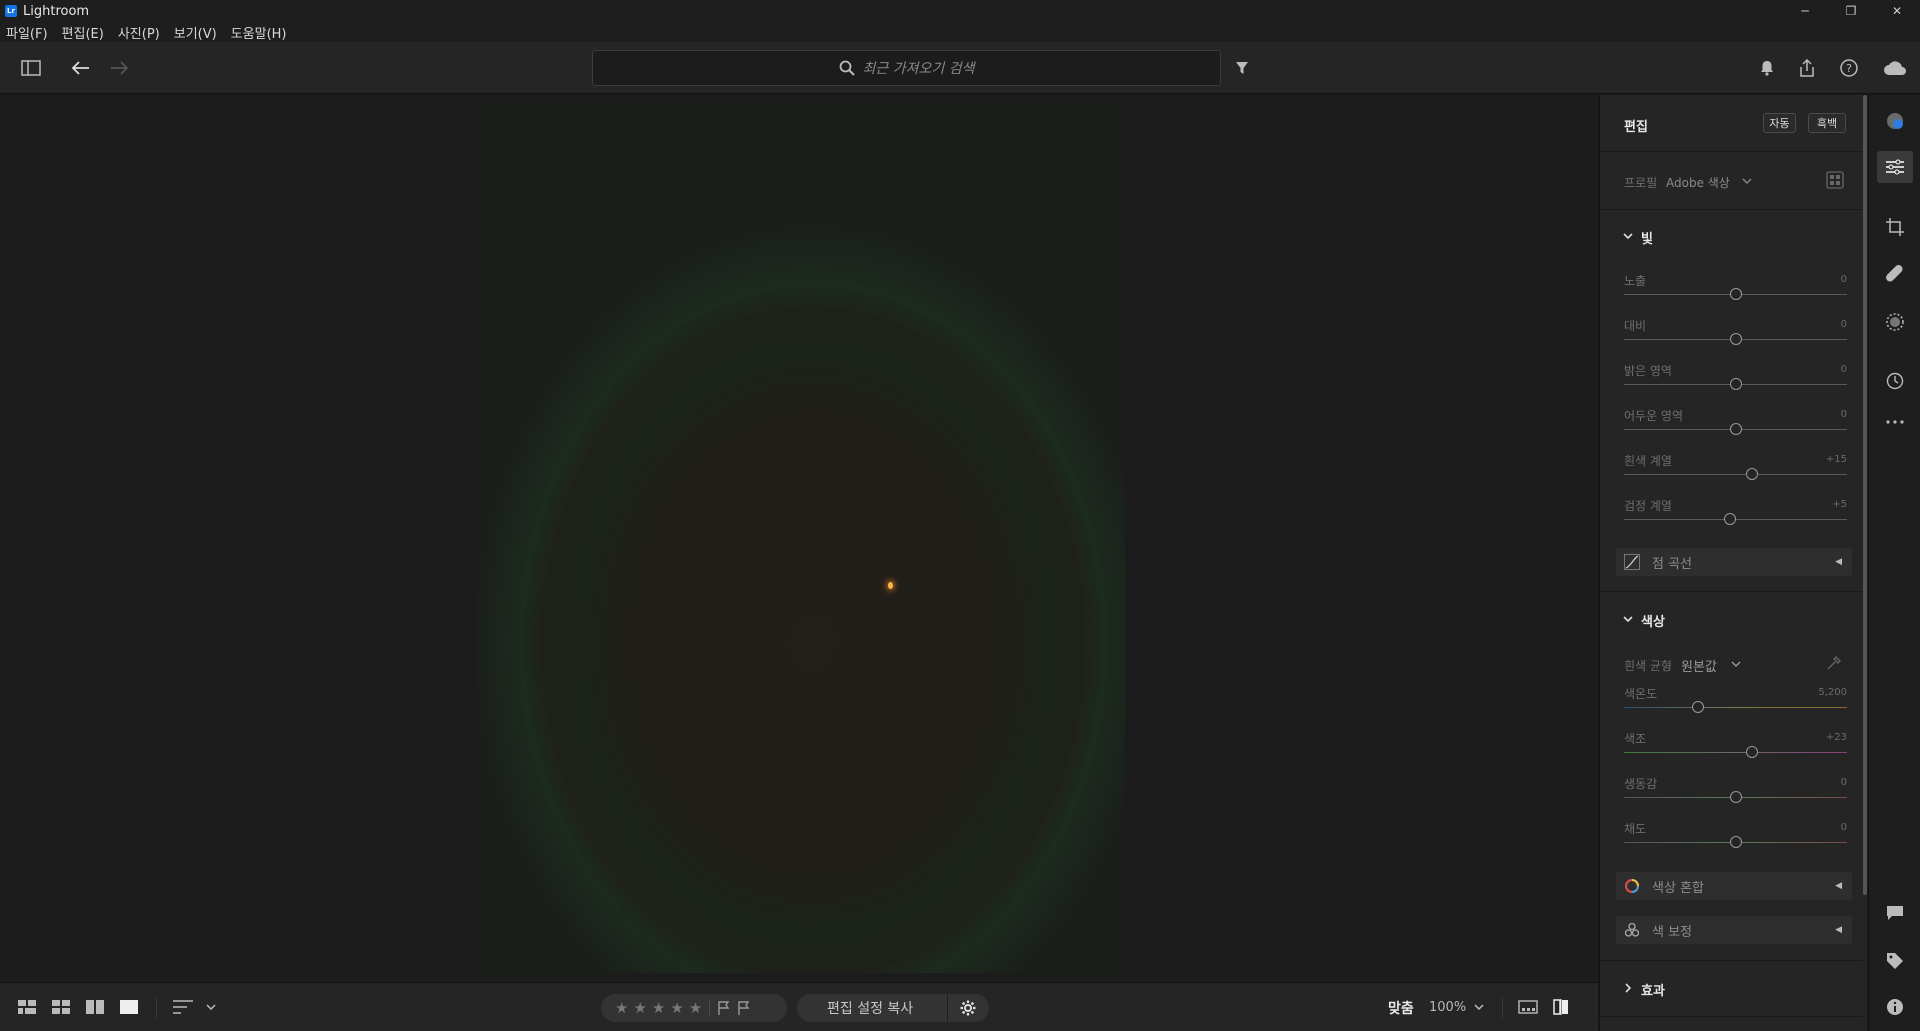 This screenshot has height=1031, width=1920. What do you see at coordinates (61, 1007) in the screenshot?
I see `photo-grid-view-icon` at bounding box center [61, 1007].